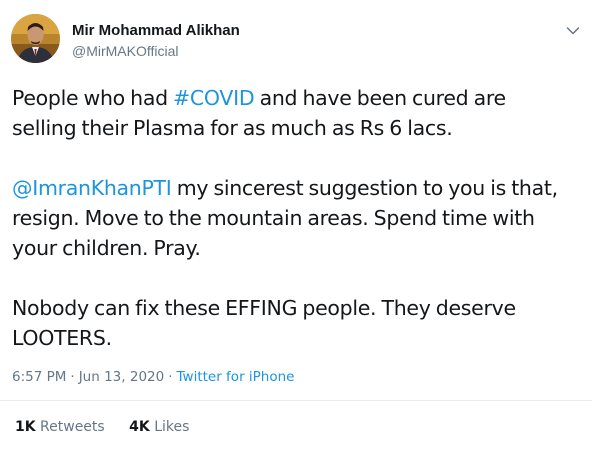 The width and height of the screenshot is (592, 450). I want to click on likes-label: Likes, so click(172, 427).